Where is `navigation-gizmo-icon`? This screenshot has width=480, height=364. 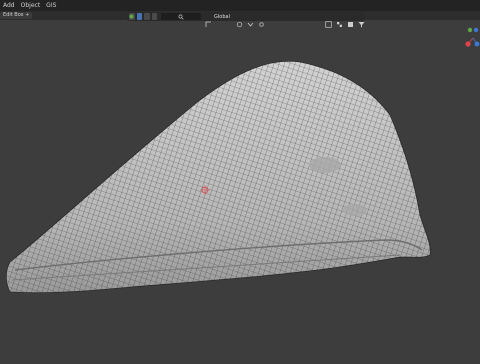
navigation-gizmo-icon is located at coordinates (472, 37).